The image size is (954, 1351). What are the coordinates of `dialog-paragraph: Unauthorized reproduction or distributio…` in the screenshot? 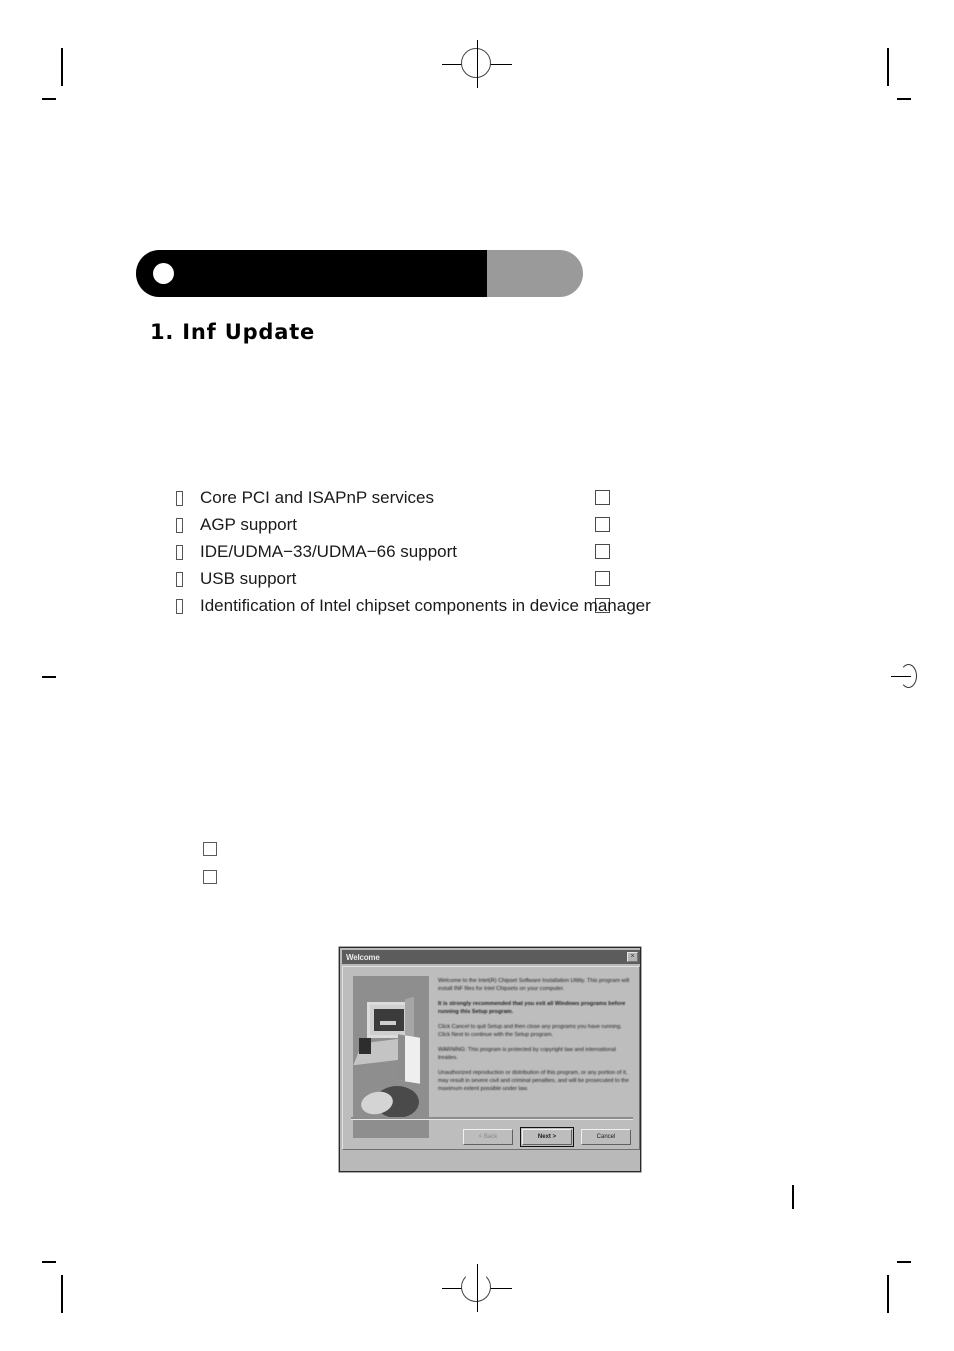 It's located at (533, 1081).